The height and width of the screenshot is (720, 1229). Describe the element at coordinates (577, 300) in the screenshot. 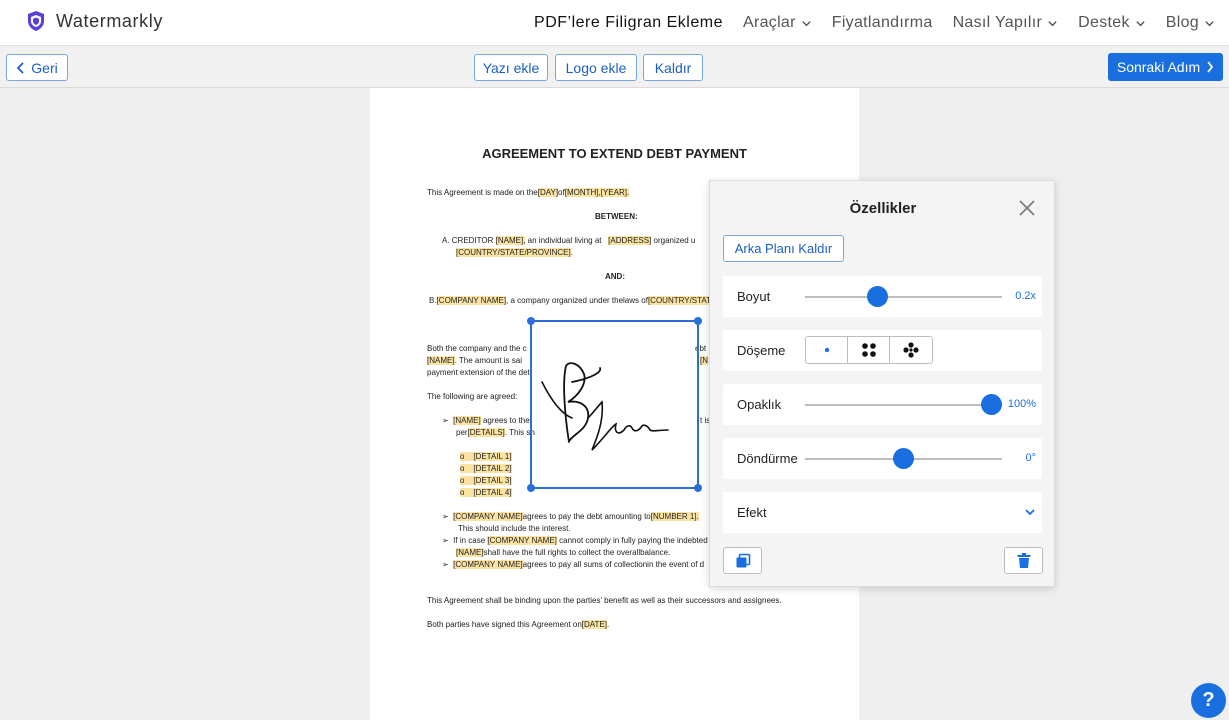

I see `text: , a company organized under thelaws of` at that location.